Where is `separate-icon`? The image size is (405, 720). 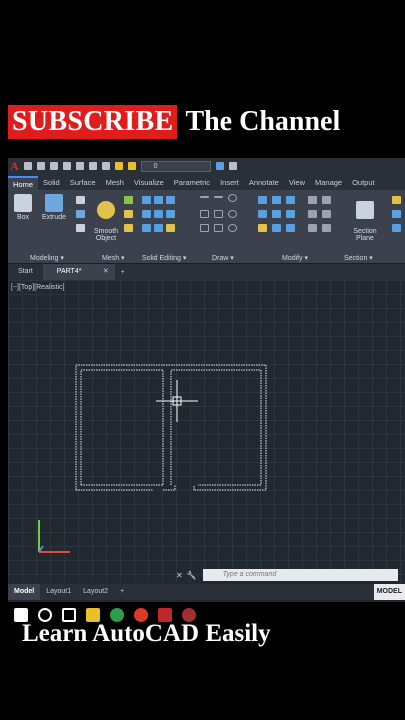
separate-icon is located at coordinates (170, 228).